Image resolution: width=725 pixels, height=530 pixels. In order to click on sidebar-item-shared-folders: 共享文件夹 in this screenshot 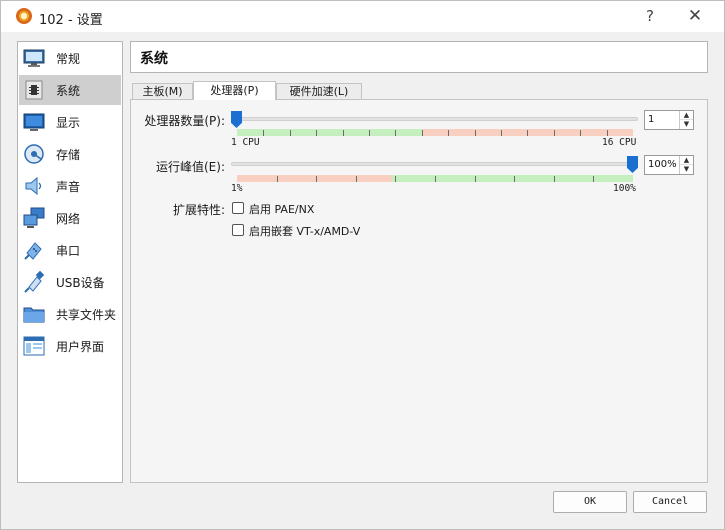, I will do `click(70, 314)`.